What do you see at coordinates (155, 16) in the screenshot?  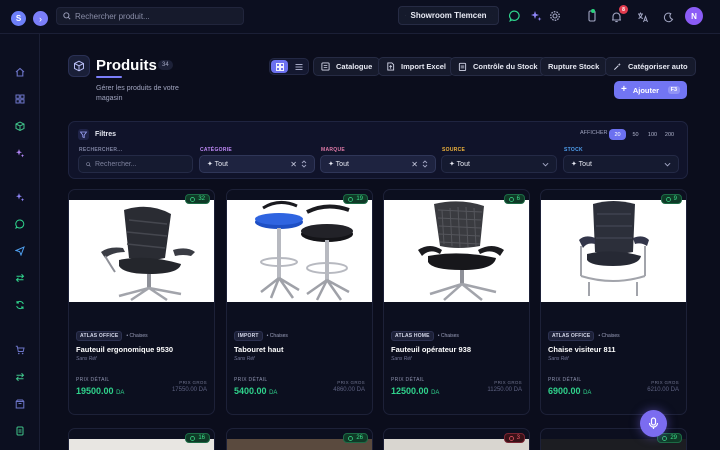 I see `global-search-input` at bounding box center [155, 16].